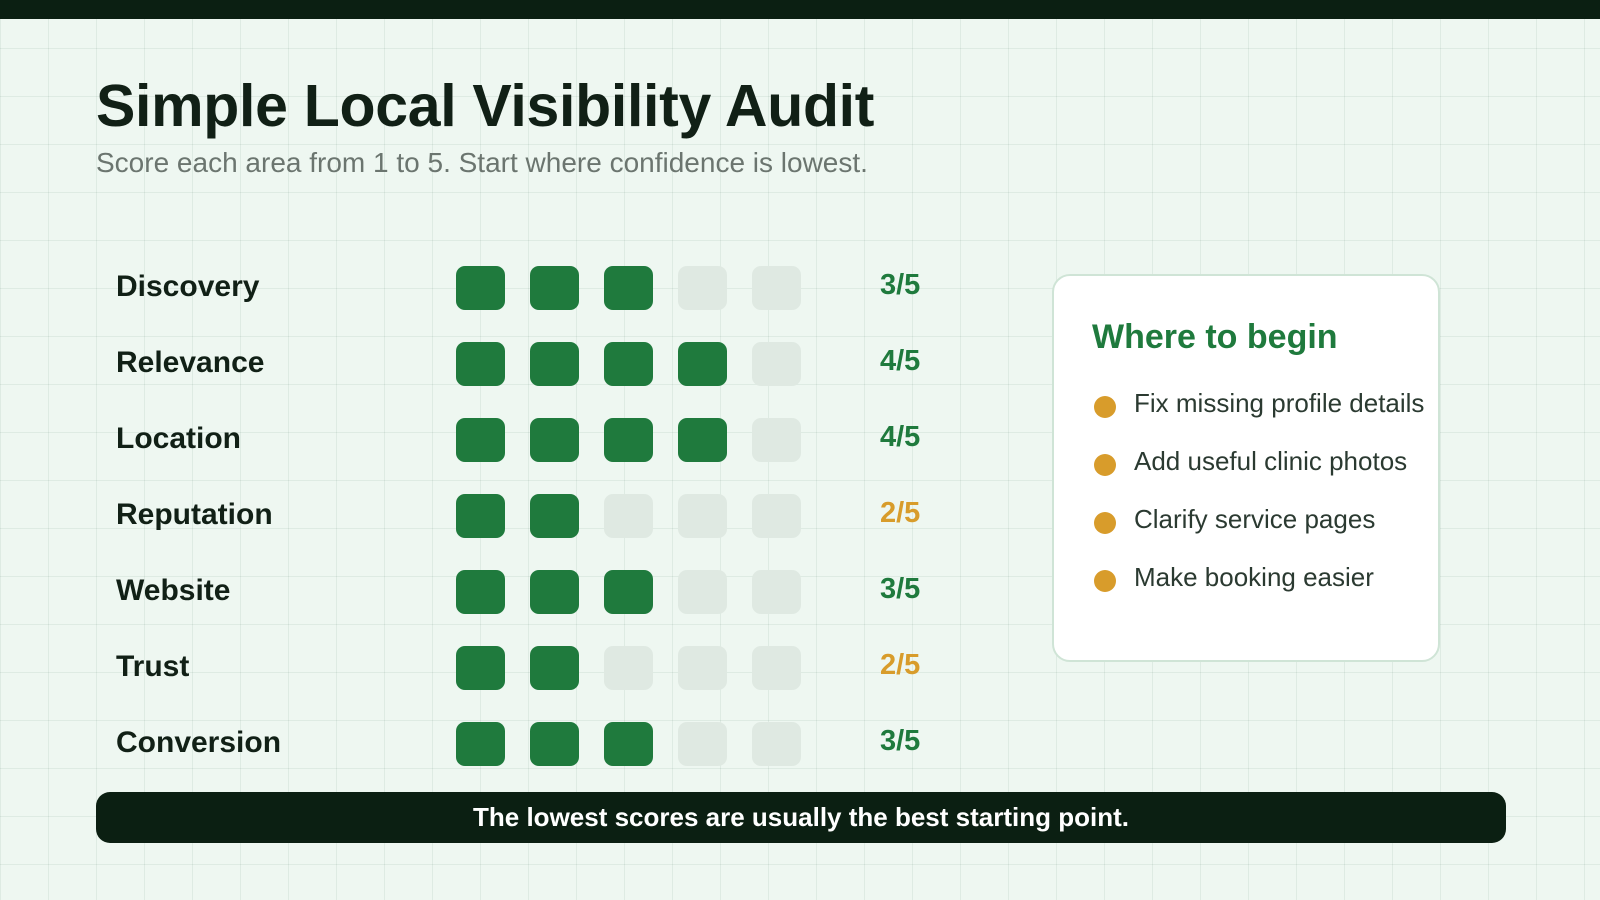  What do you see at coordinates (1255, 519) in the screenshot?
I see `action-text: Clarify service pages` at bounding box center [1255, 519].